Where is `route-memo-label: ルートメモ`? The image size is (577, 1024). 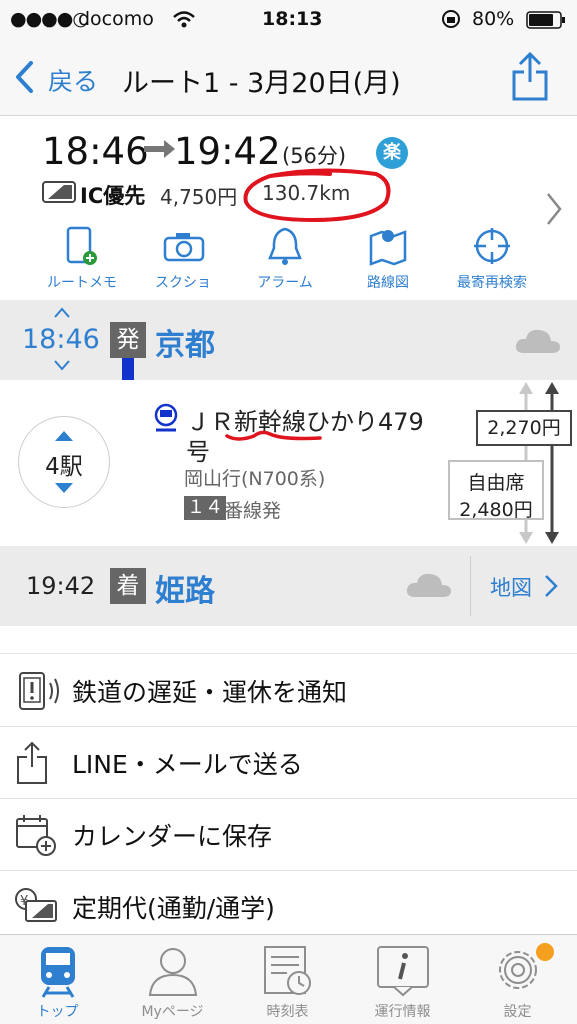
route-memo-label: ルートメモ is located at coordinates (82, 283).